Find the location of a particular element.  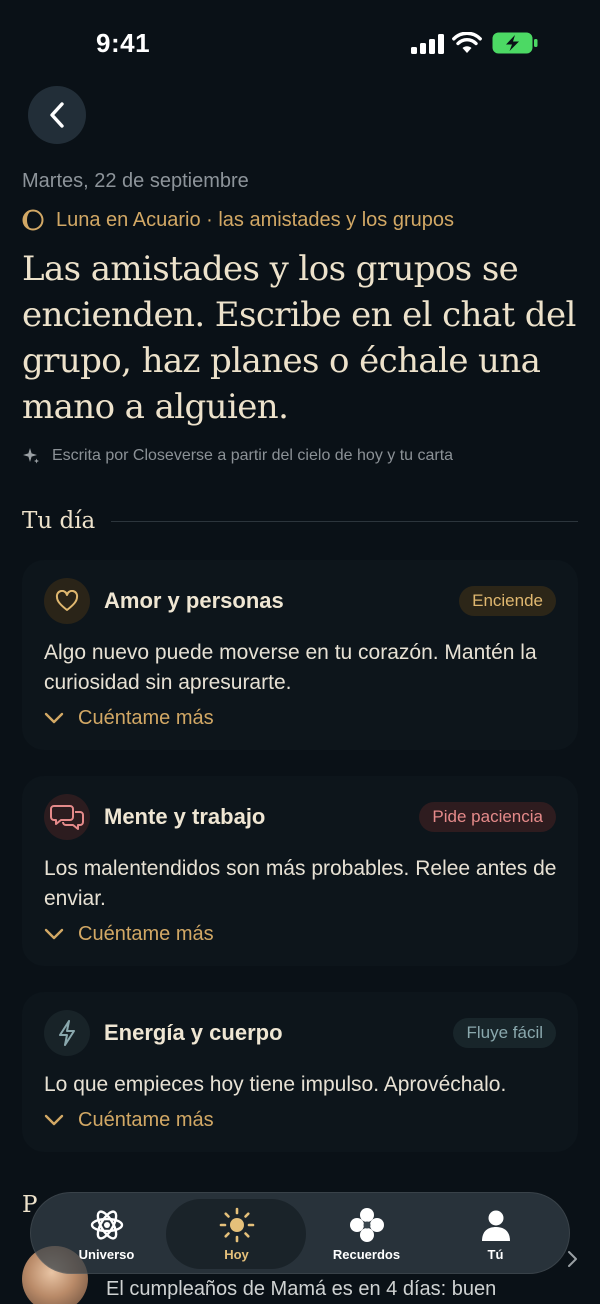

birthday-reminder: El cumpleaños de Mamá es en 4 días: buen is located at coordinates (301, 1289).